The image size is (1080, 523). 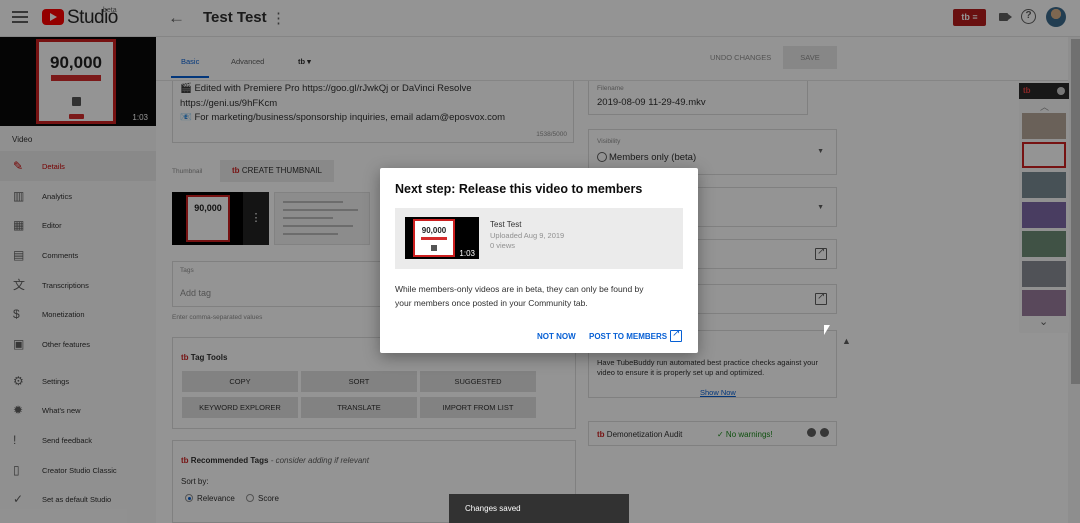 I want to click on dialog-view-count: 0 views, so click(x=503, y=245).